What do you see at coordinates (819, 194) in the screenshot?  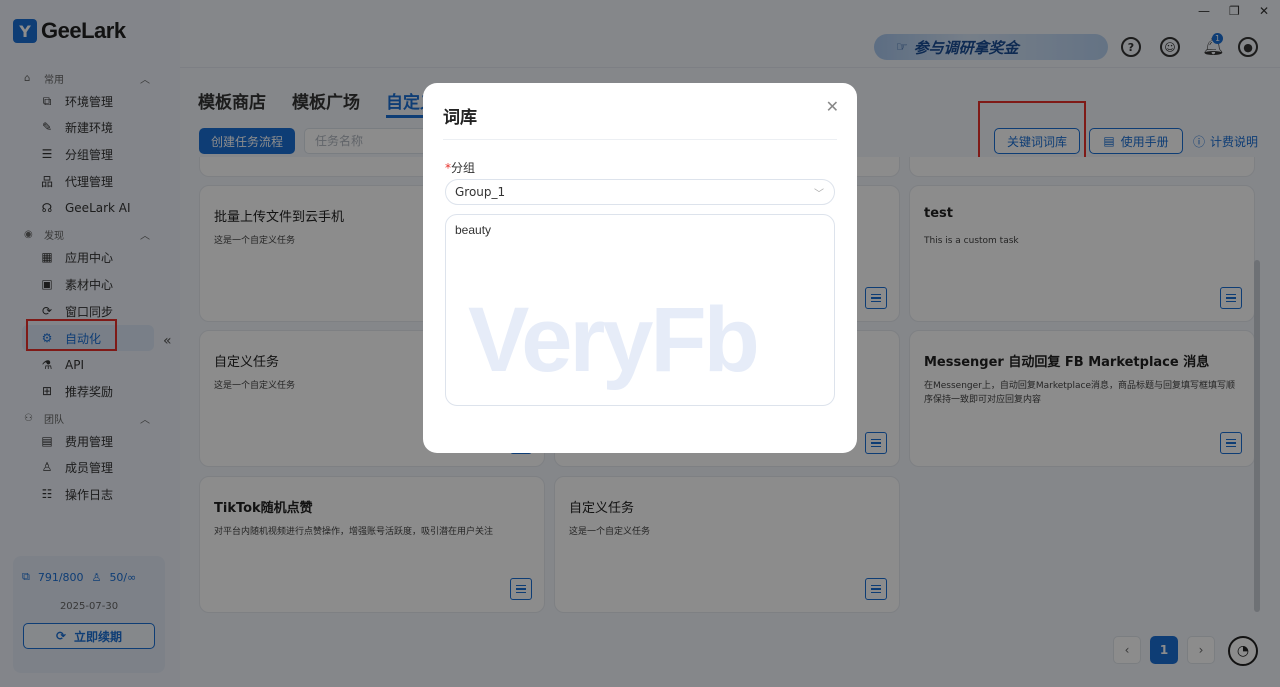 I see `chevron-down-icon: ﹀` at bounding box center [819, 194].